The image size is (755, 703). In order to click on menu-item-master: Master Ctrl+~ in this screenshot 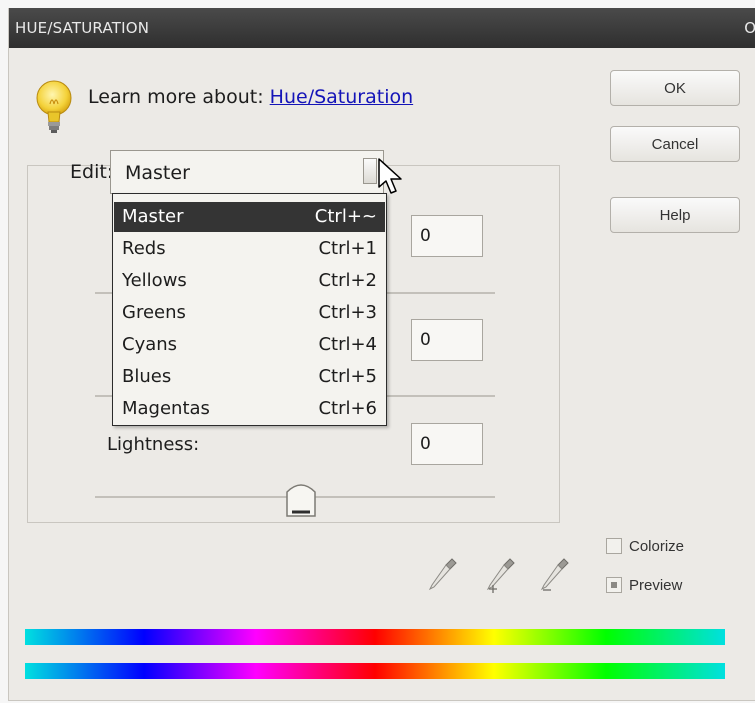, I will do `click(249, 217)`.